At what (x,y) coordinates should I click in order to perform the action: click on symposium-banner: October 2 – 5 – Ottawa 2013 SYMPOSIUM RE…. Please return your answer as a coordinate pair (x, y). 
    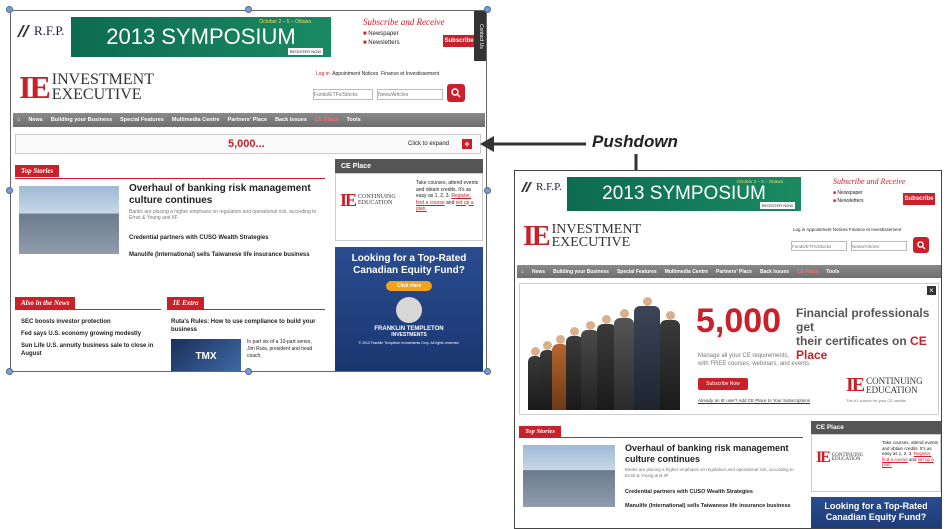
    Looking at the image, I should click on (201, 37).